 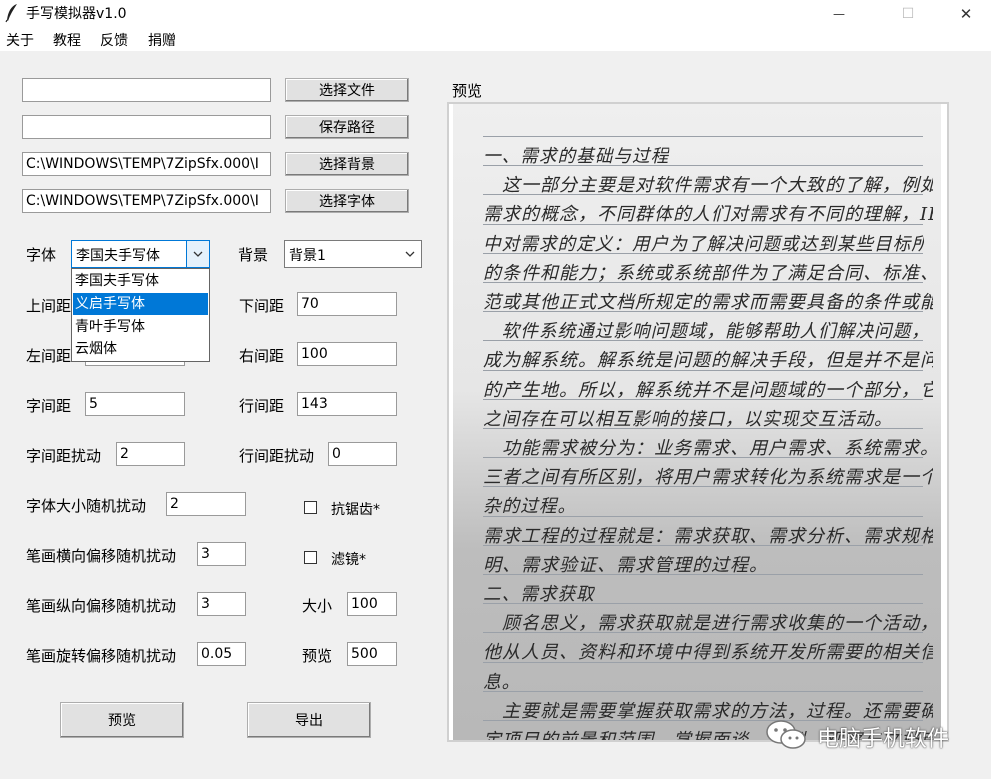 I want to click on font-option-highlighted: 义启手写体, so click(x=140, y=304).